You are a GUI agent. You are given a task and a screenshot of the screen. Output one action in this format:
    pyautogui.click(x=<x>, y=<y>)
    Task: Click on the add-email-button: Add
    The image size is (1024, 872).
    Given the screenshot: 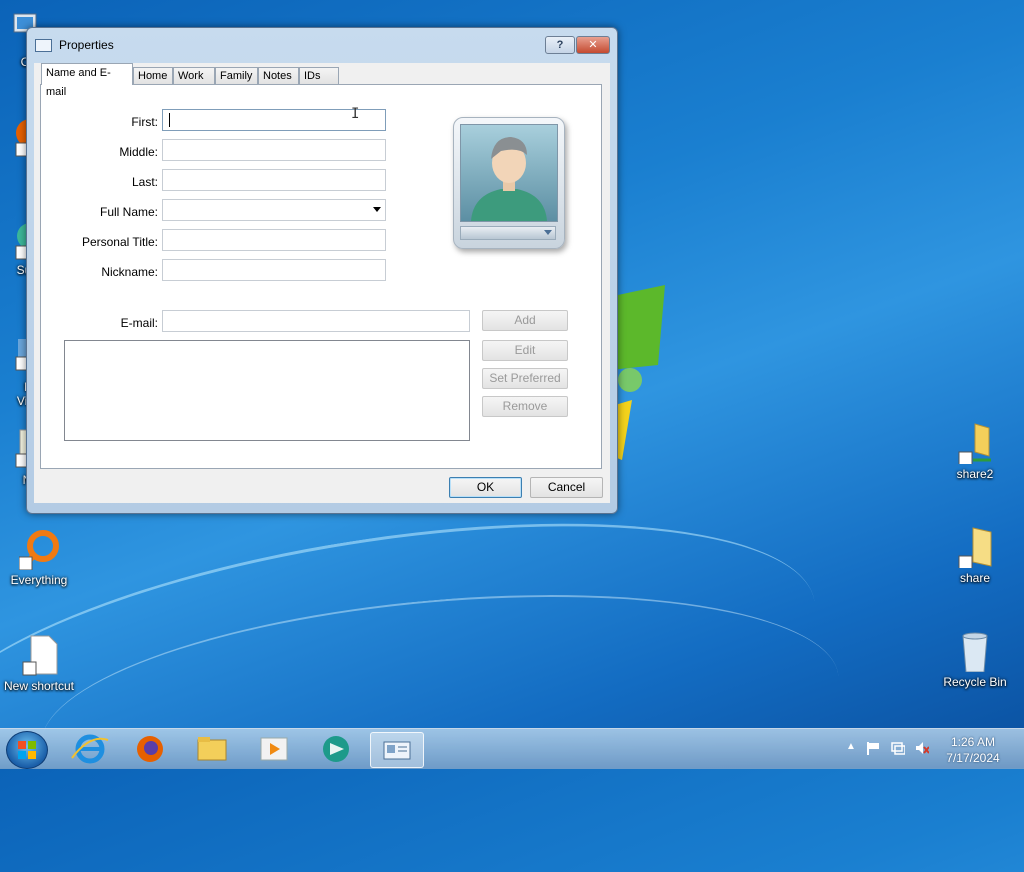 What is the action you would take?
    pyautogui.click(x=525, y=320)
    